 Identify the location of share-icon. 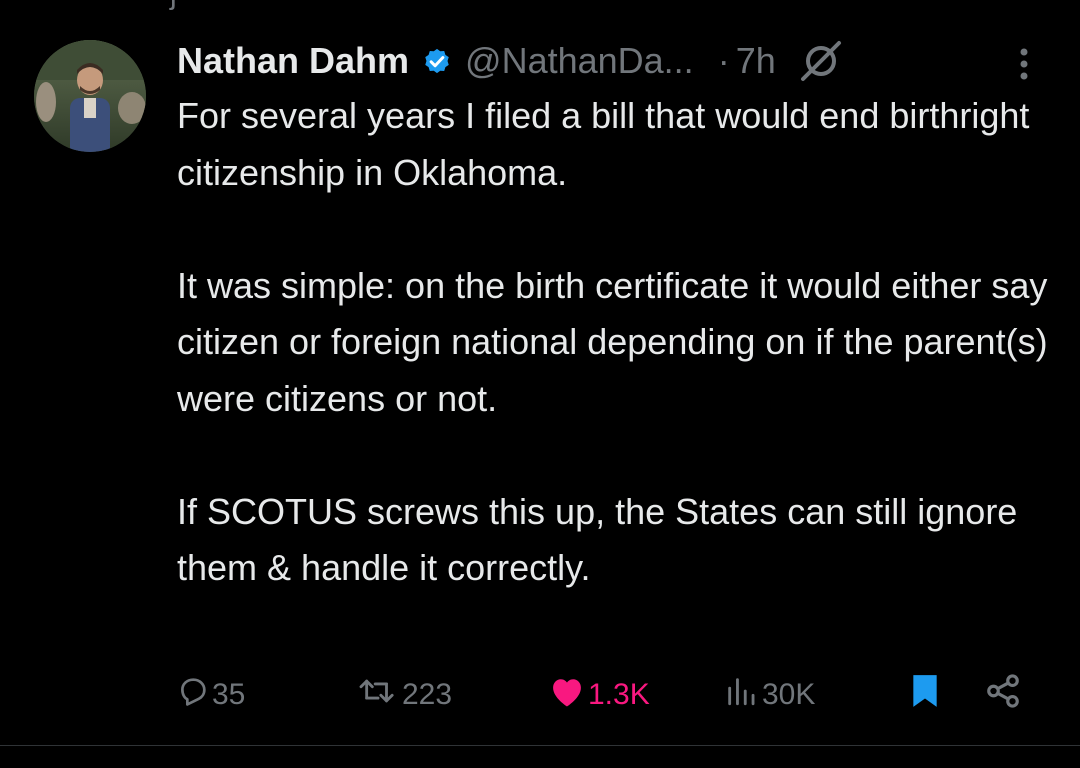
(1003, 695).